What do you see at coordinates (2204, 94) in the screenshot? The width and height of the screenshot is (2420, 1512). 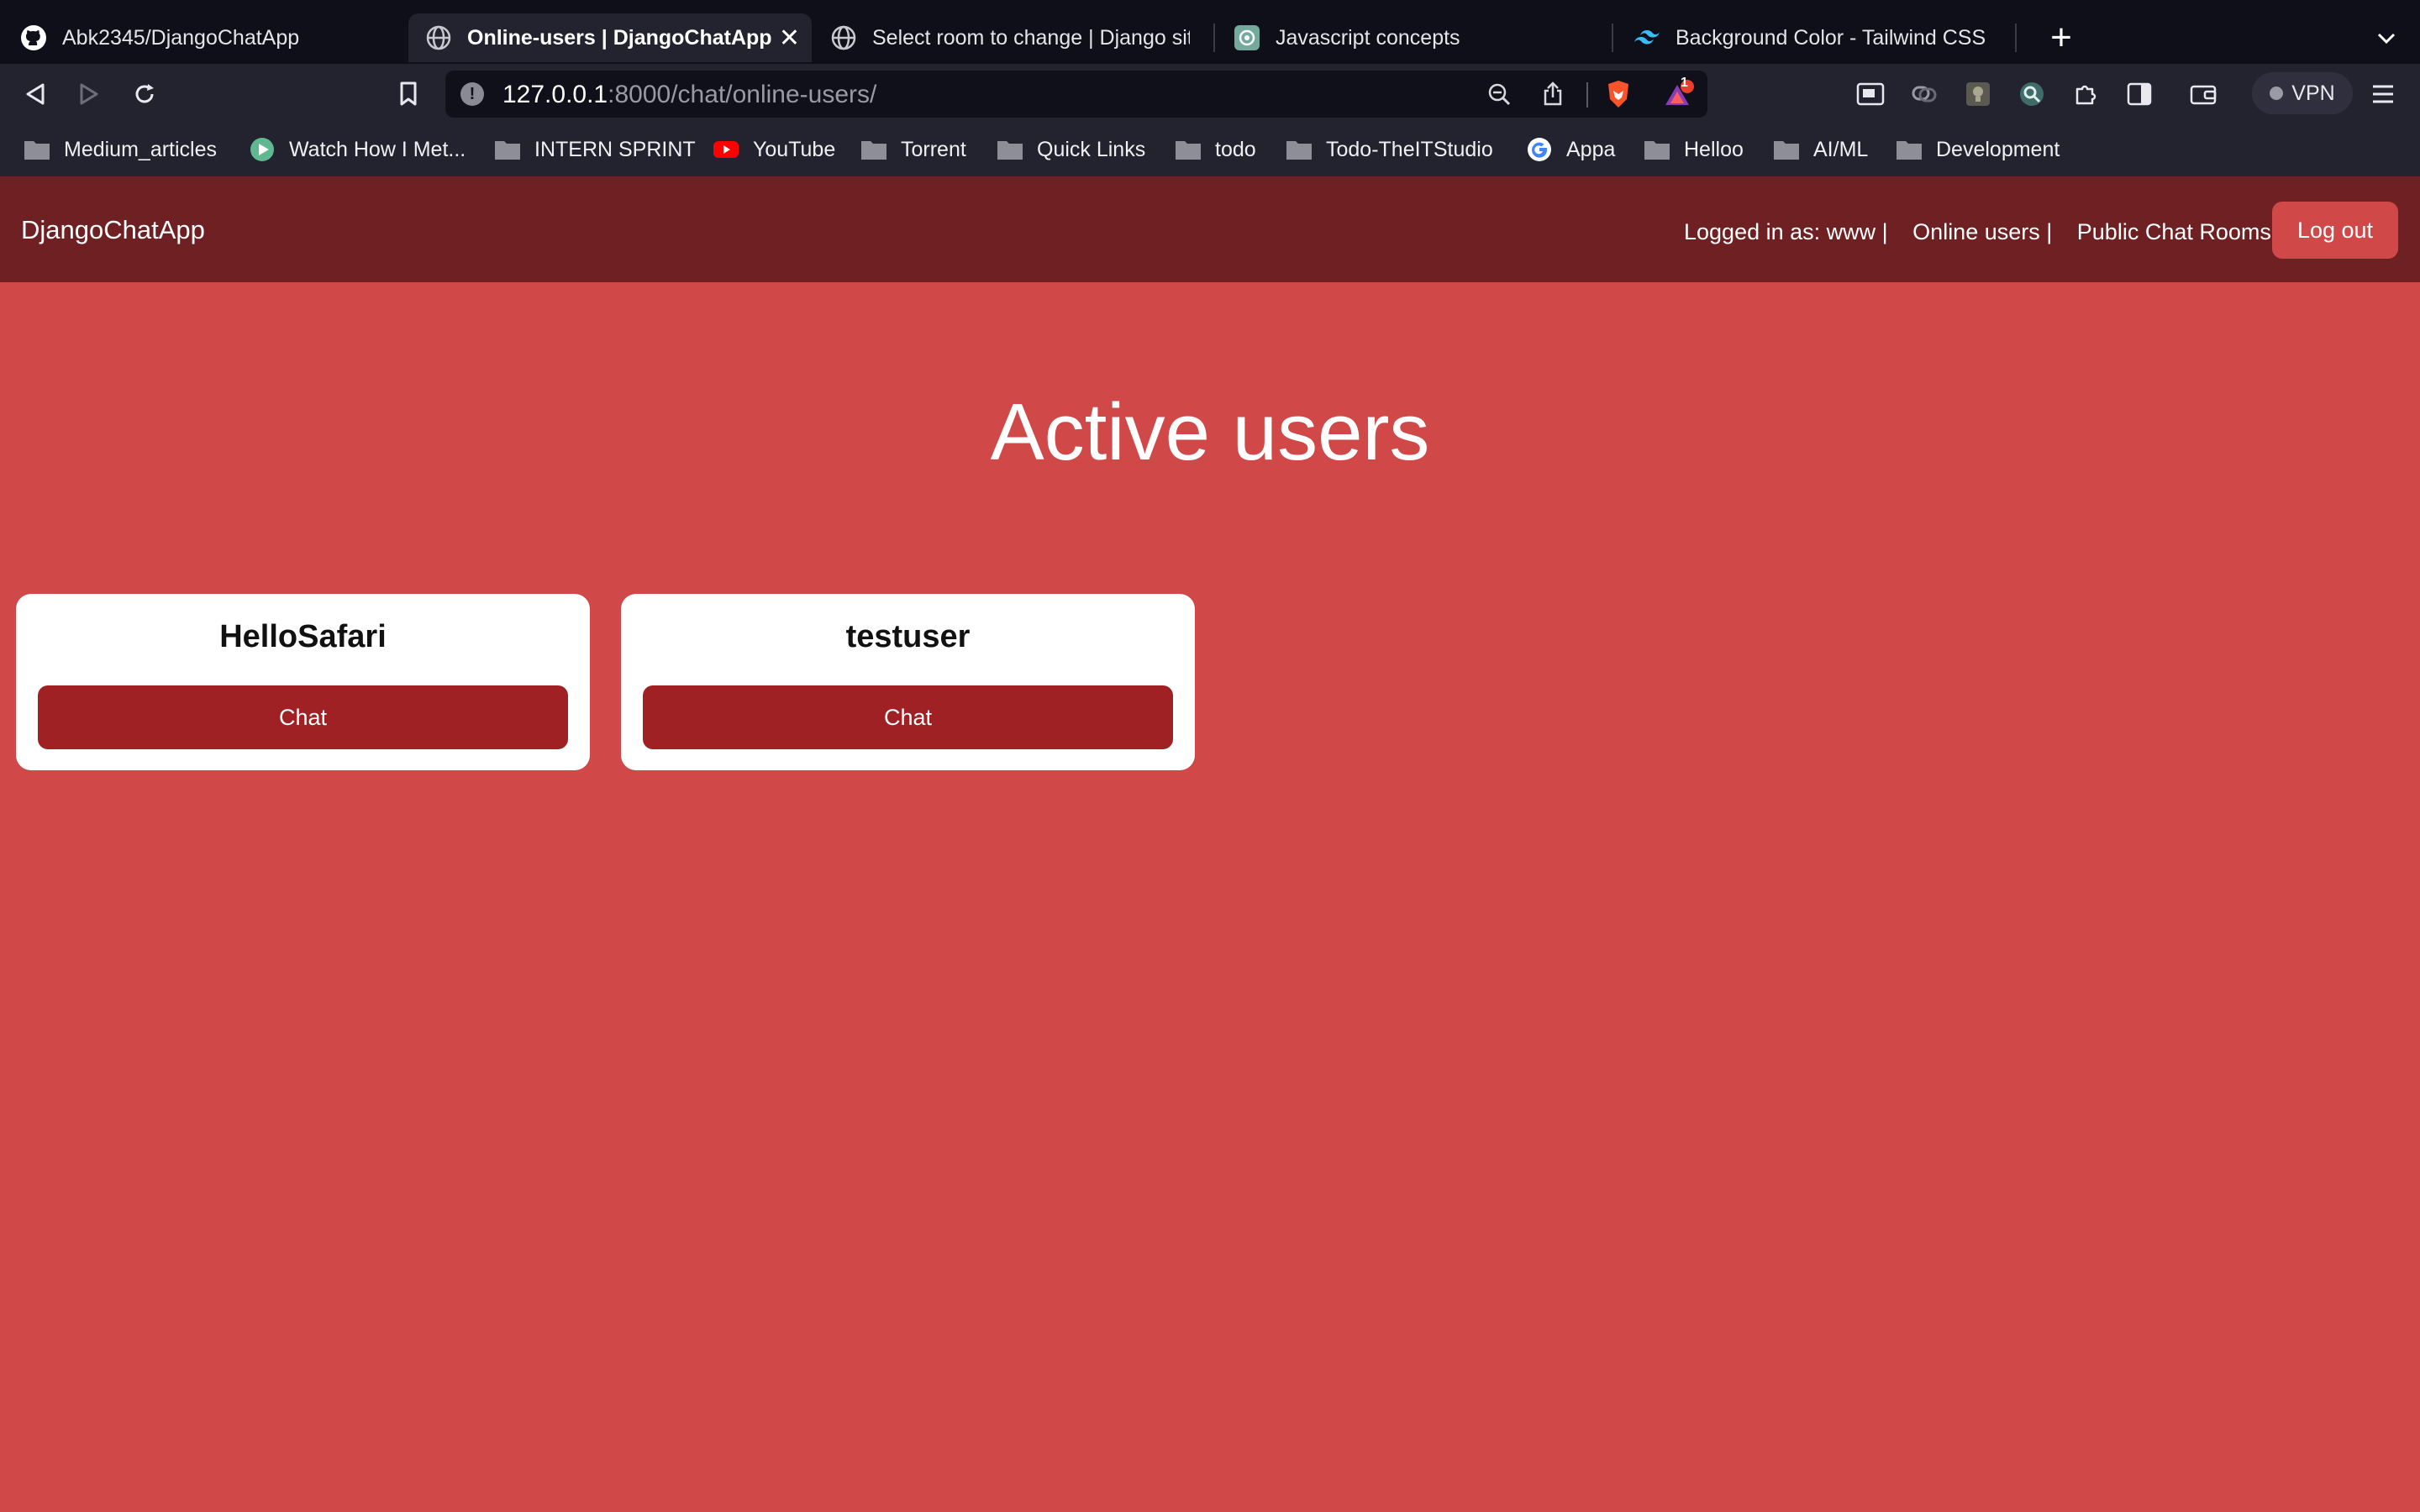 I see `wallet-icon` at bounding box center [2204, 94].